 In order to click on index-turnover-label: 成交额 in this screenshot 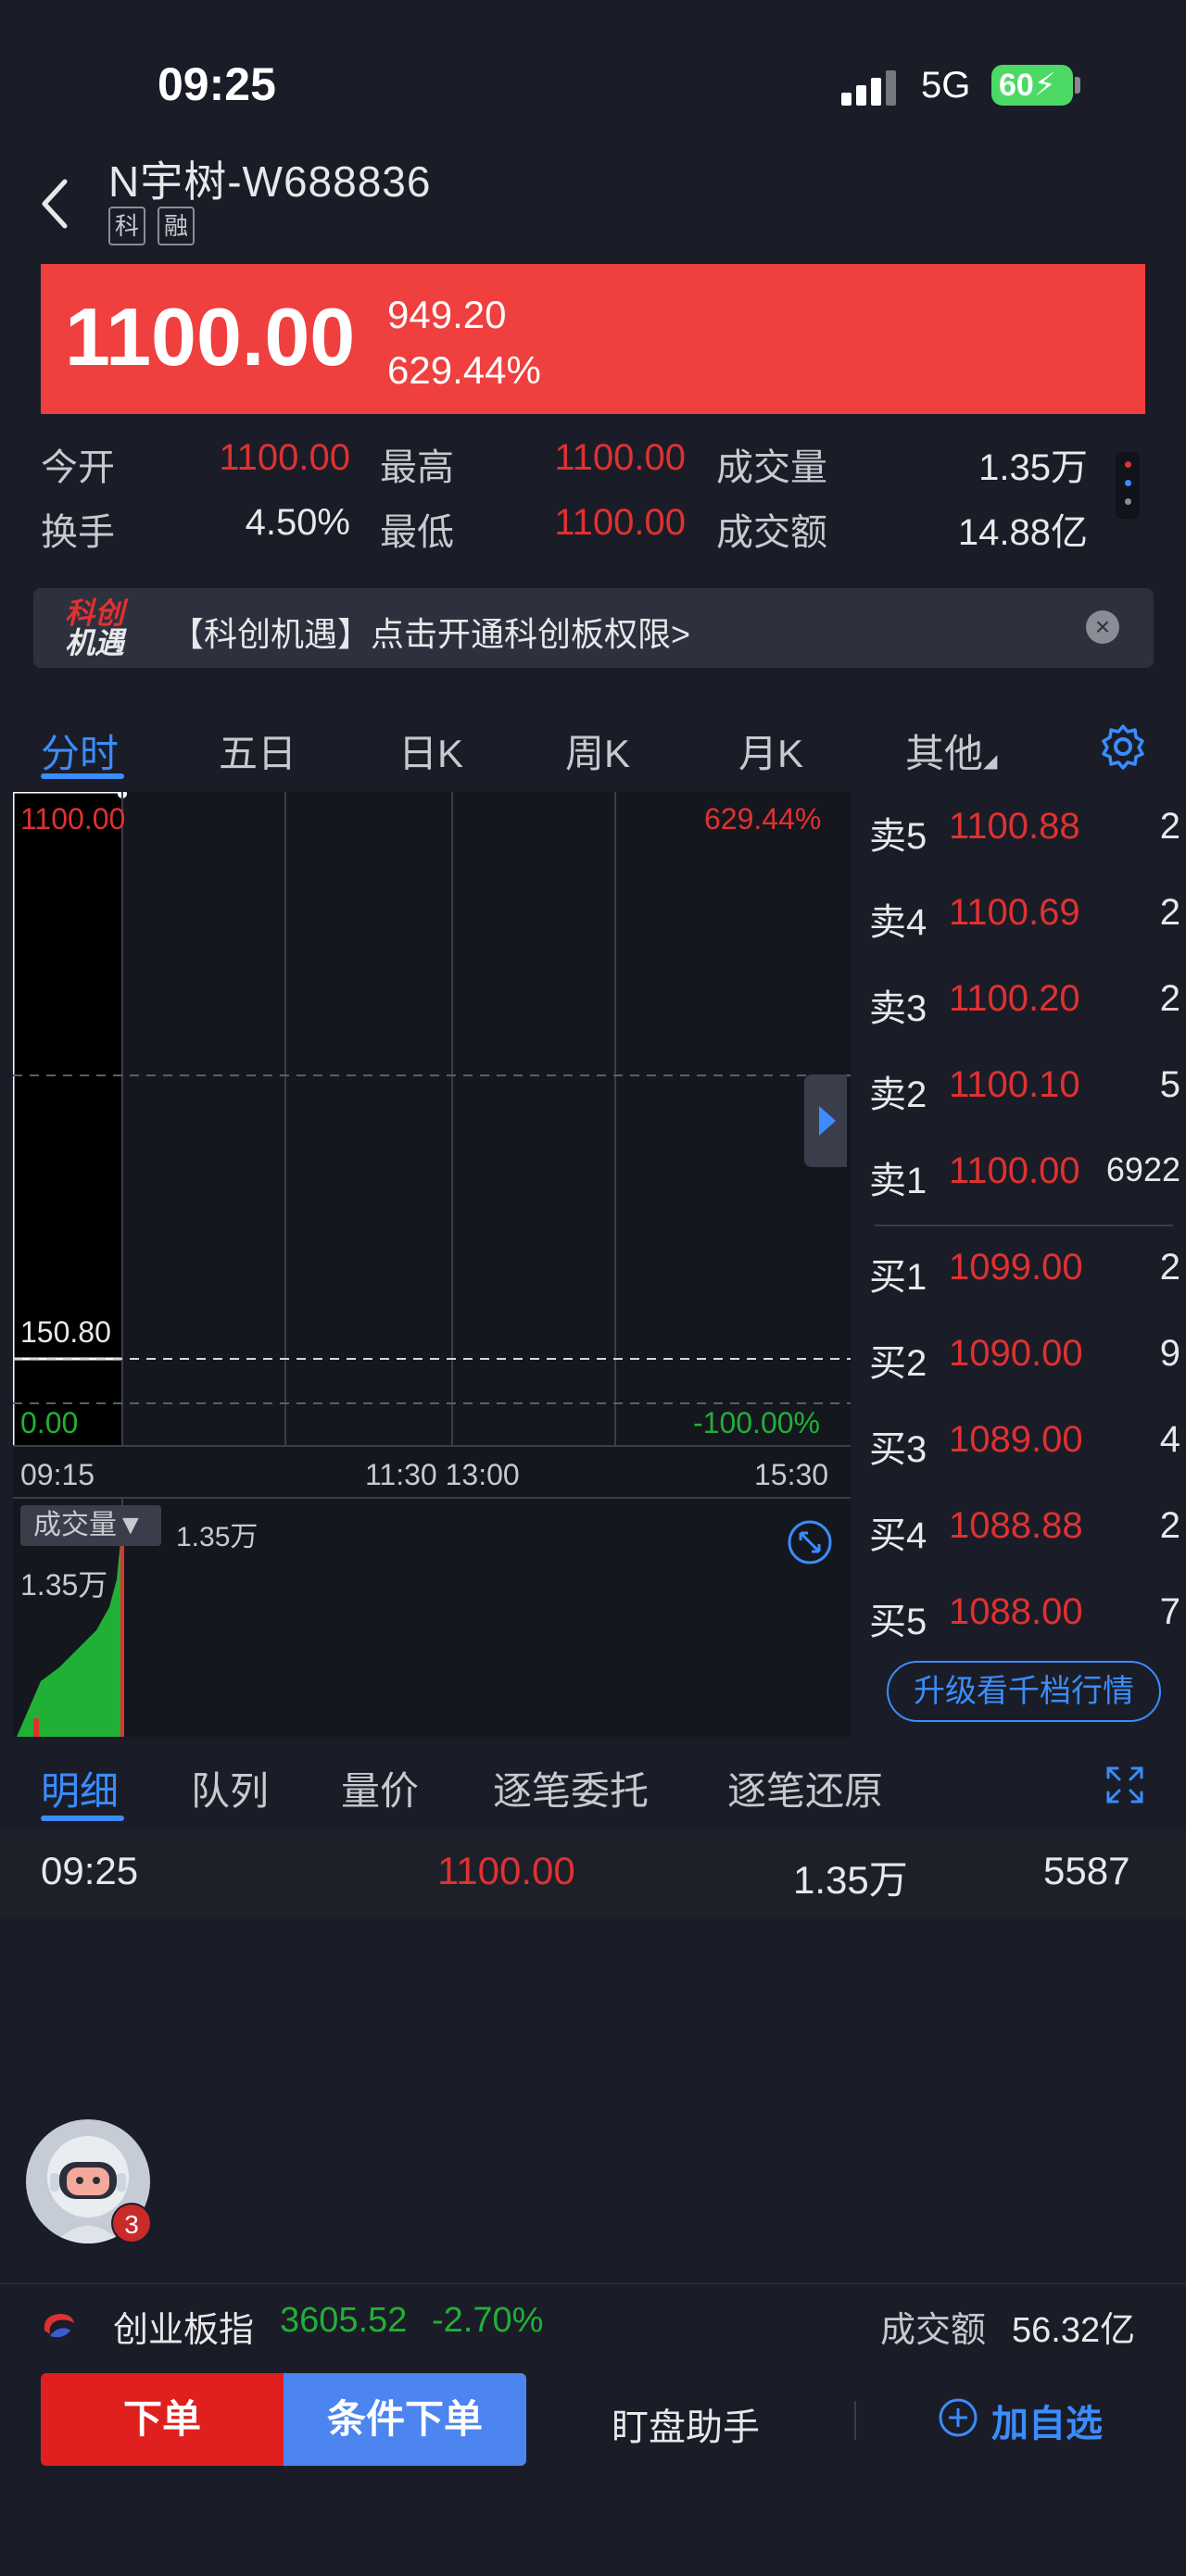, I will do `click(933, 2330)`.